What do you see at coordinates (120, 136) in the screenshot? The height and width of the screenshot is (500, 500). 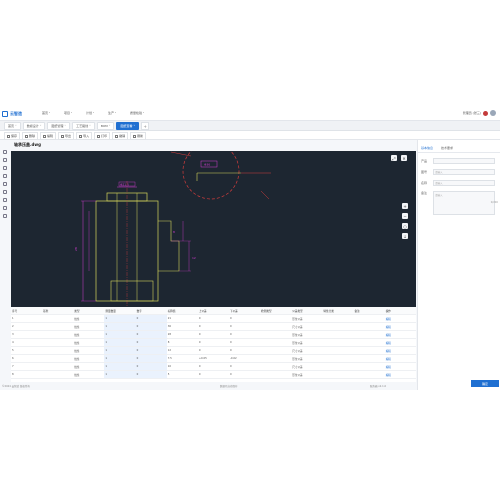 I see `undo-button: 撤销` at bounding box center [120, 136].